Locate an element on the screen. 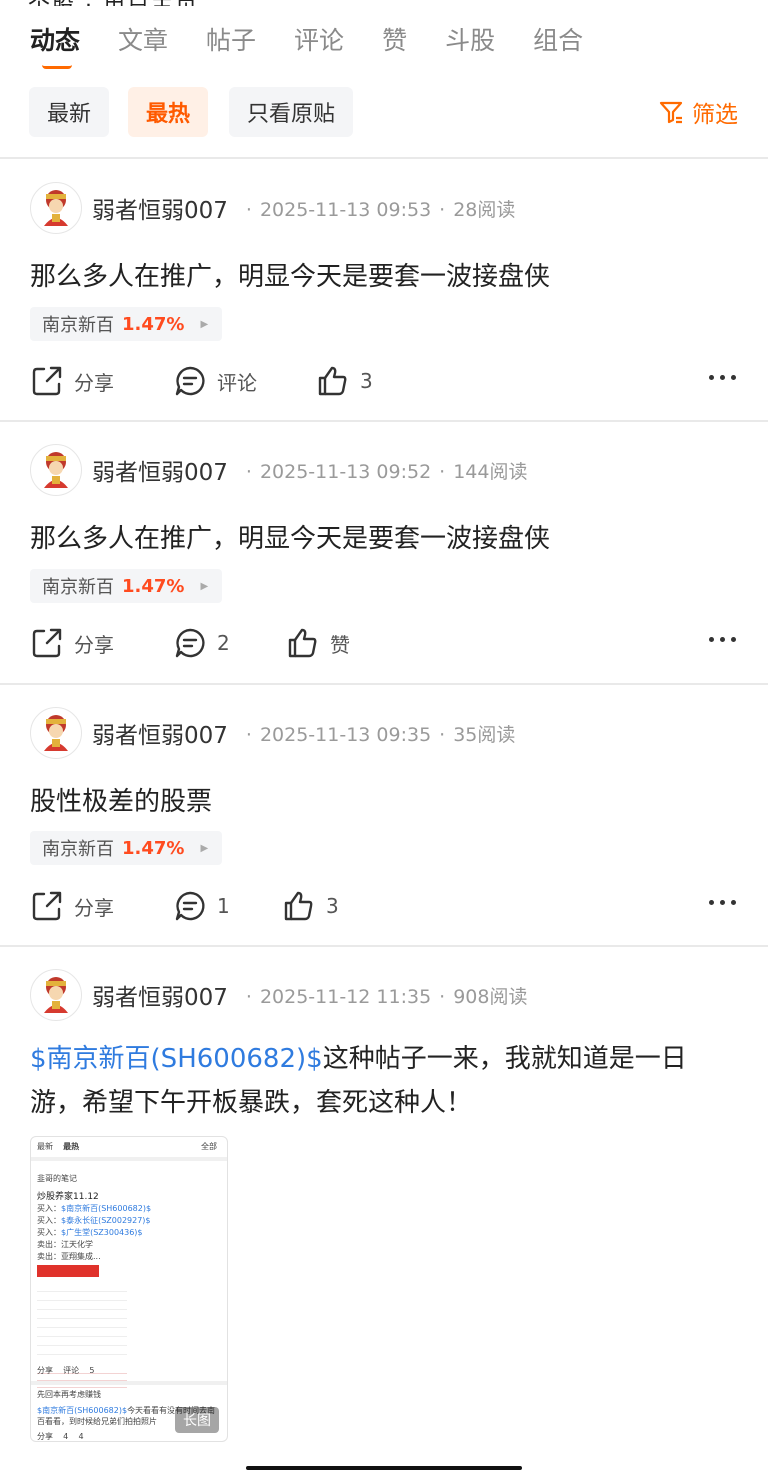  post-time: 2025-11-13 09:35 is located at coordinates (345, 734).